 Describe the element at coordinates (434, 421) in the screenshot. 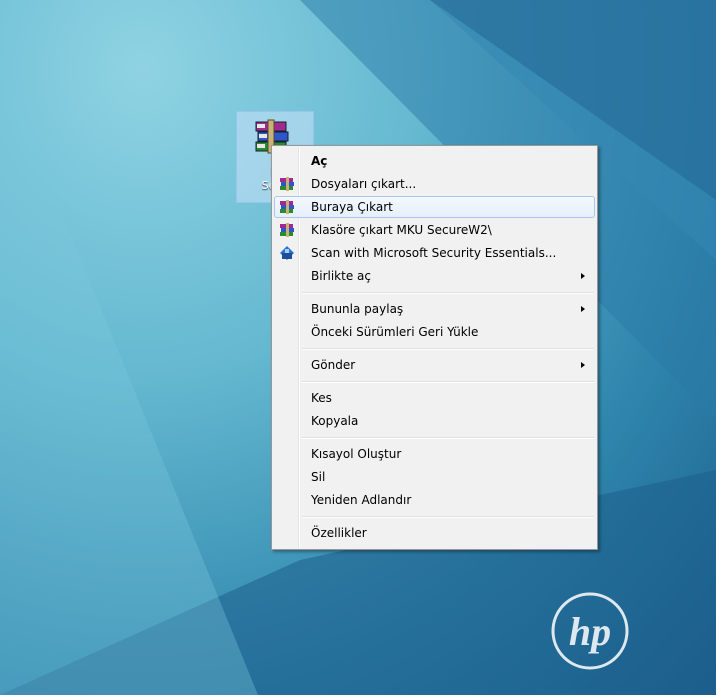

I see `menu-item-copy: Kopyala` at that location.